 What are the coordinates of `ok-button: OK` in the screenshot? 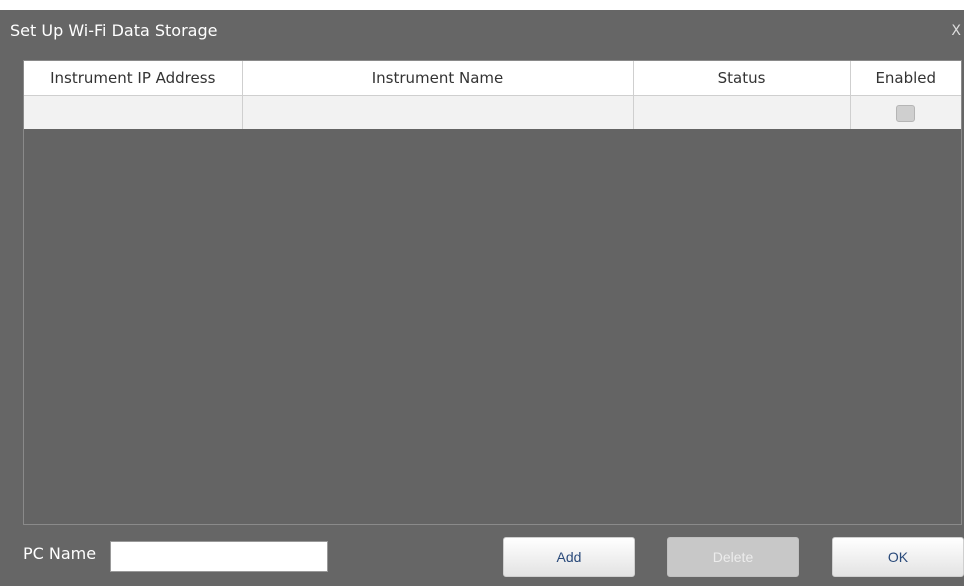 It's located at (898, 557).